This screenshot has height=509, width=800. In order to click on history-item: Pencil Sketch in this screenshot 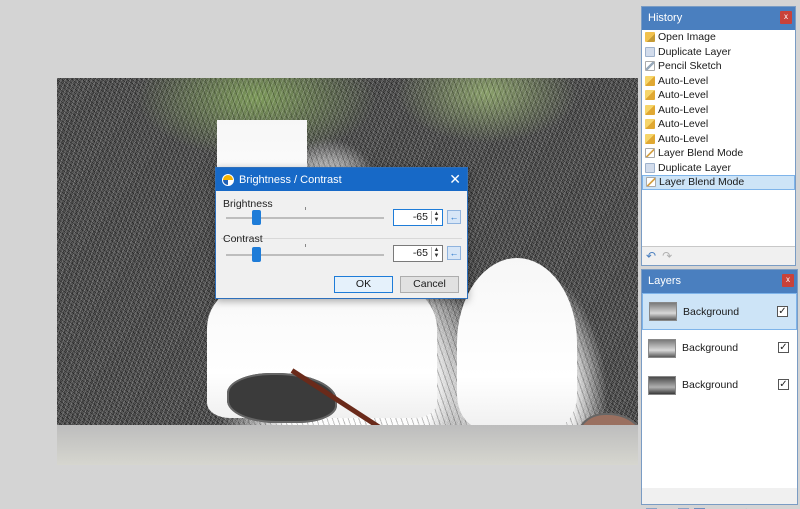, I will do `click(718, 66)`.